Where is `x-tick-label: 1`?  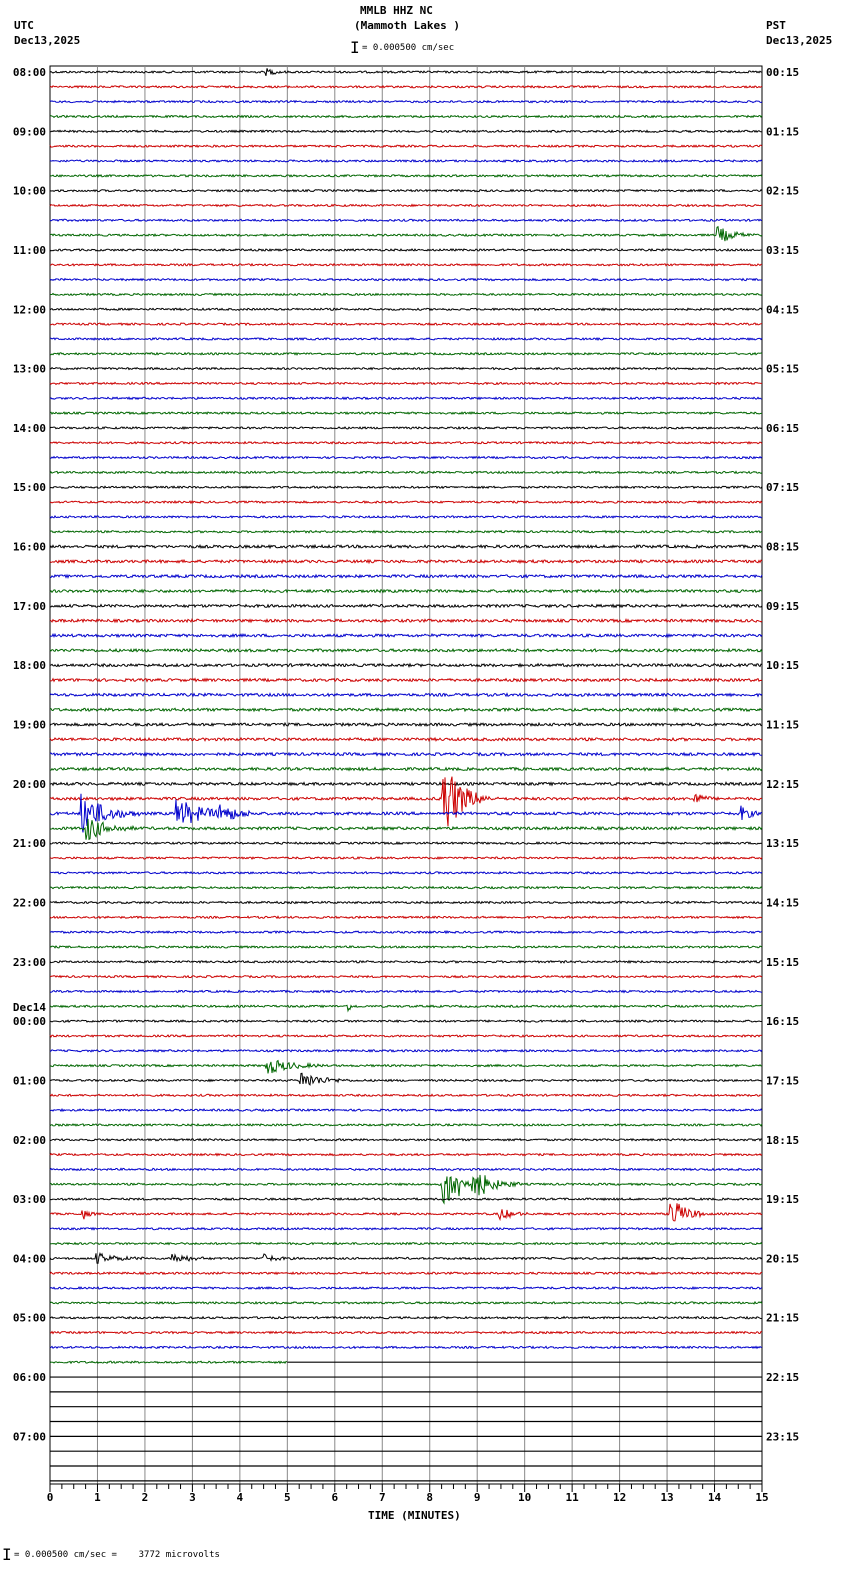
x-tick-label: 1 is located at coordinates (97, 1497).